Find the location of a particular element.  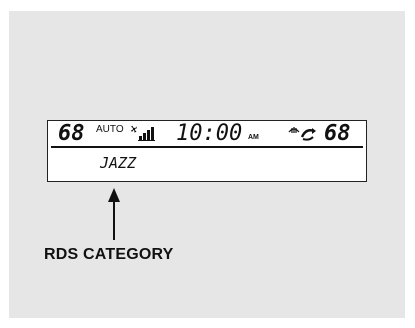

clock-display: 10:00 is located at coordinates (209, 133).